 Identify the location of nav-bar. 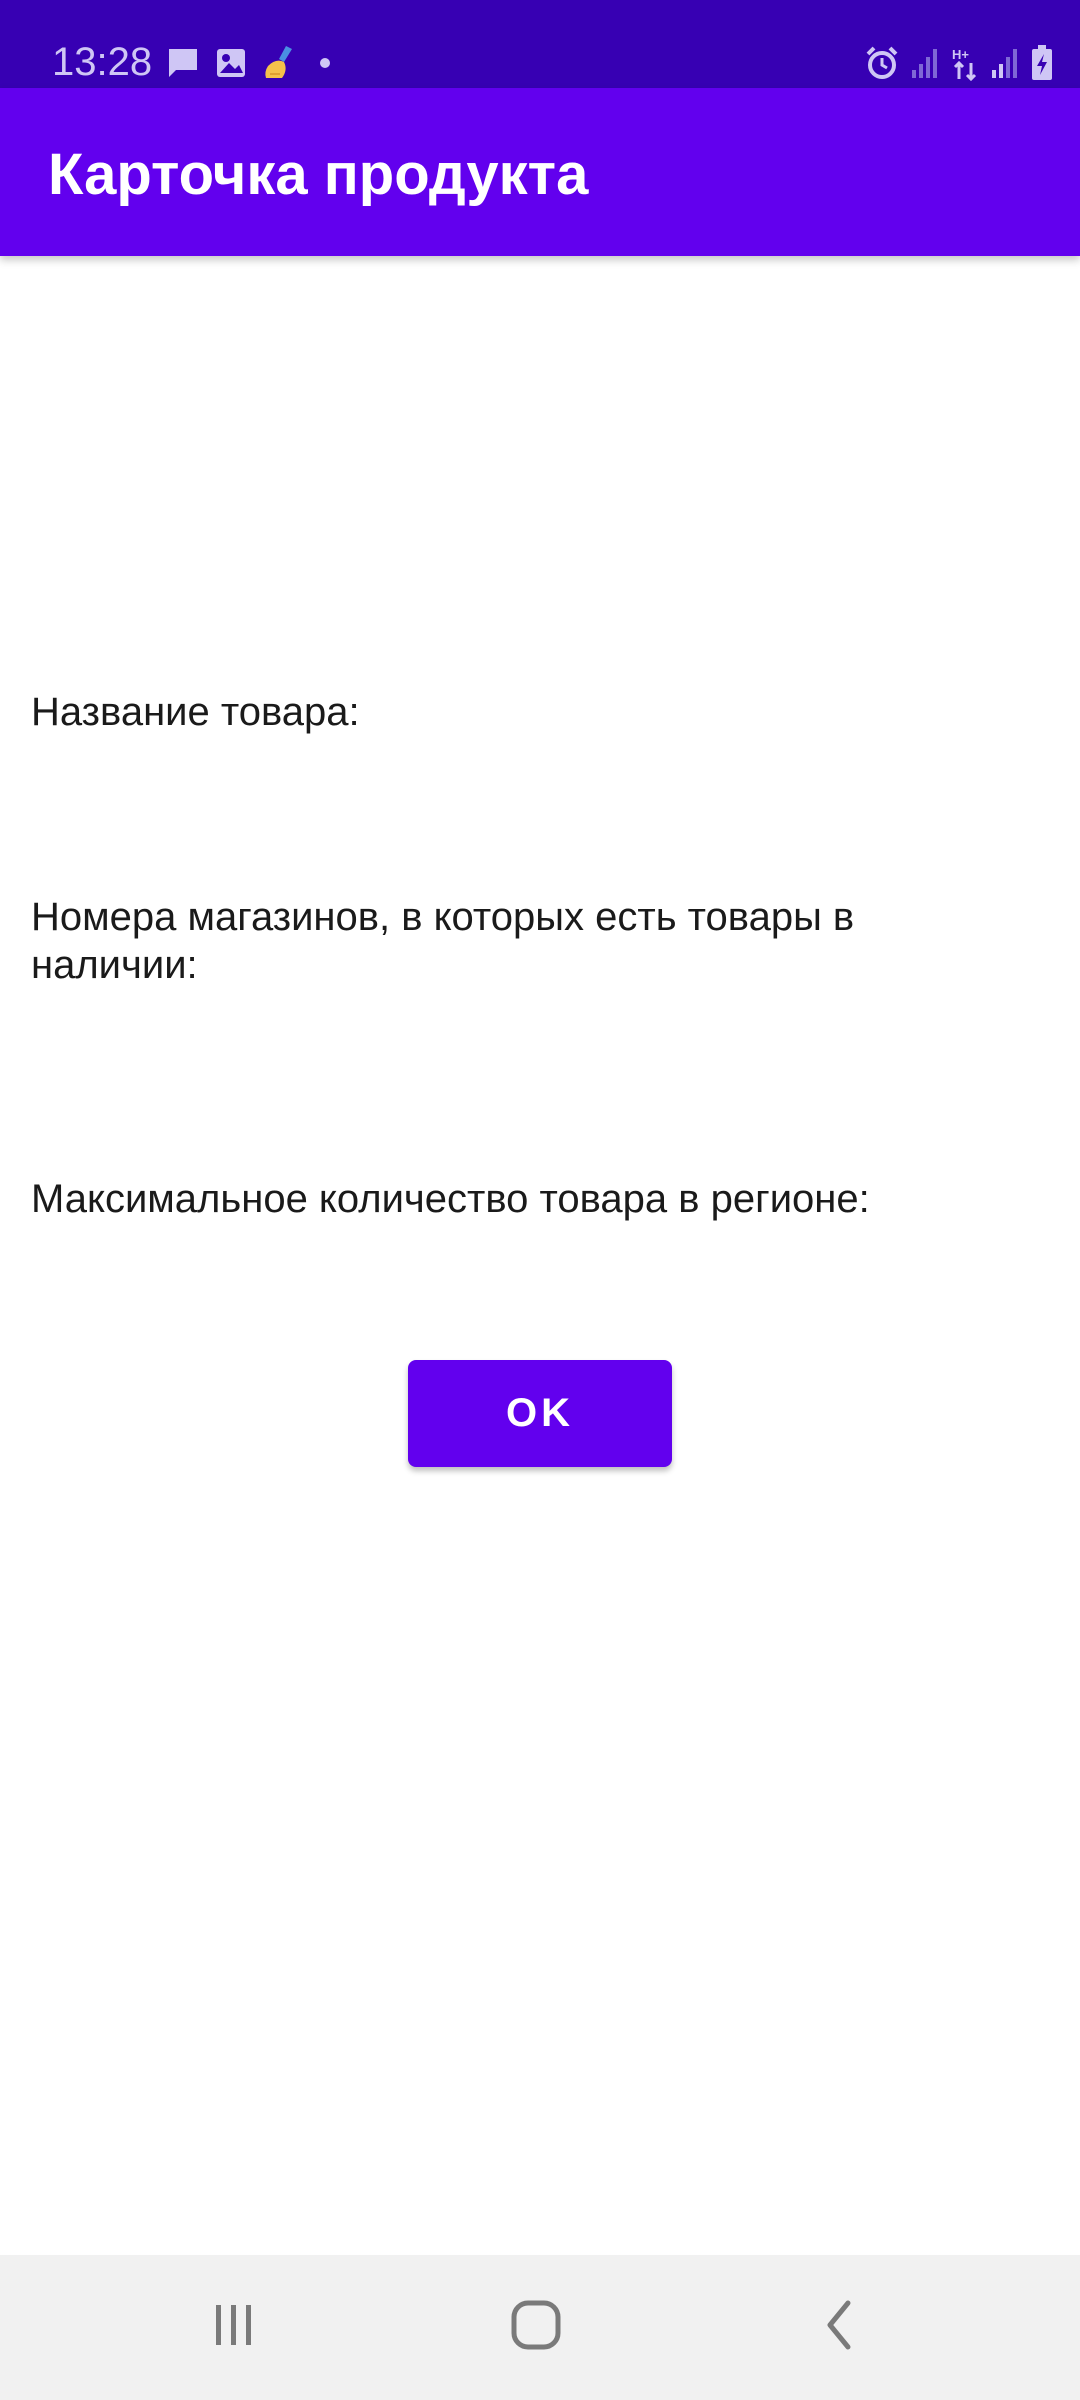
(540, 2327).